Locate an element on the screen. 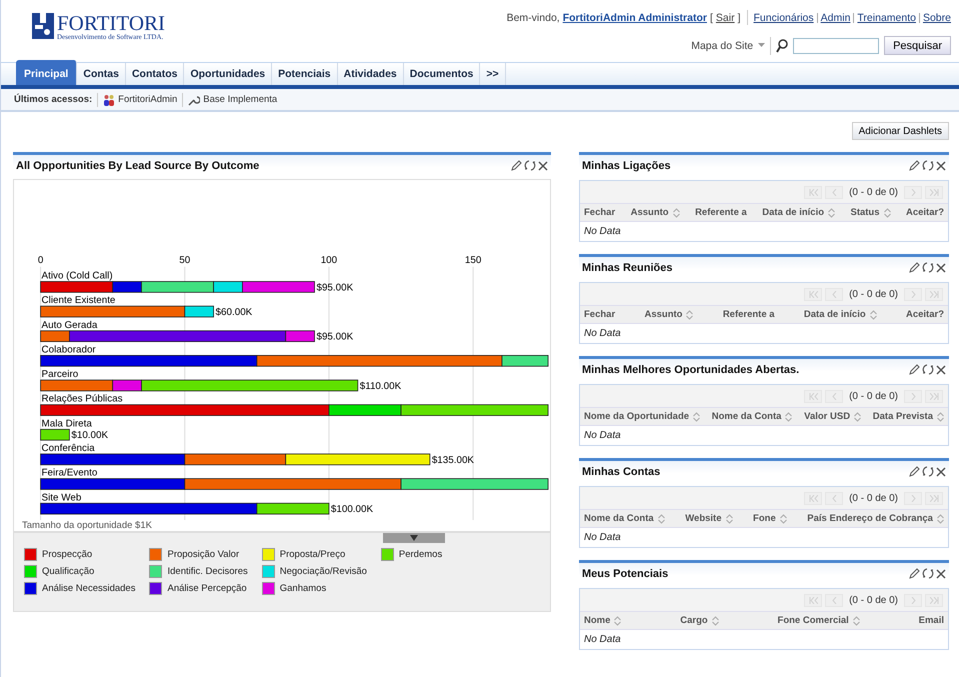 The width and height of the screenshot is (959, 677). legend-label: Análise Necessidades is located at coordinates (89, 588).